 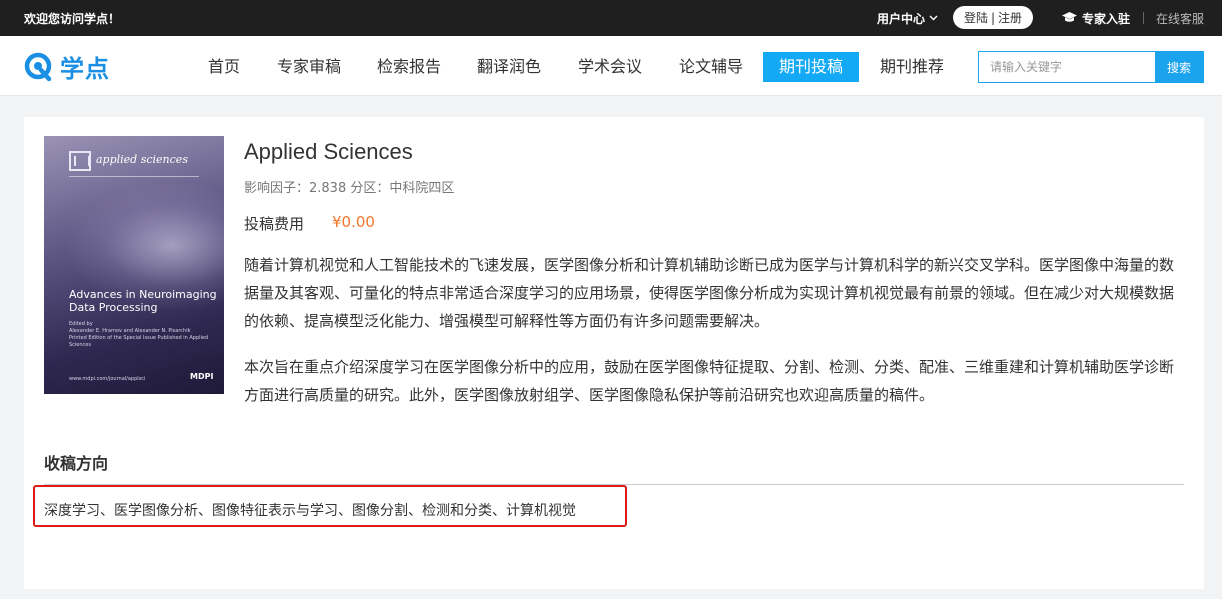 I want to click on auth-pill: 登陆 | 注册, so click(x=993, y=17).